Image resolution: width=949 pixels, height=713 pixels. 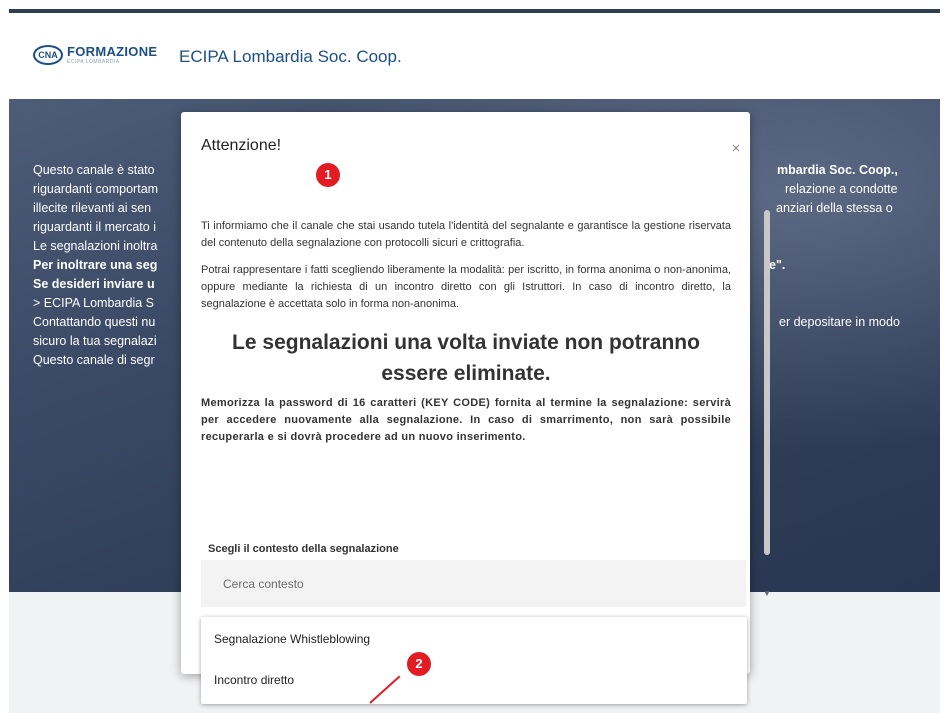 What do you see at coordinates (419, 664) in the screenshot?
I see `annotation-badge-2: 2` at bounding box center [419, 664].